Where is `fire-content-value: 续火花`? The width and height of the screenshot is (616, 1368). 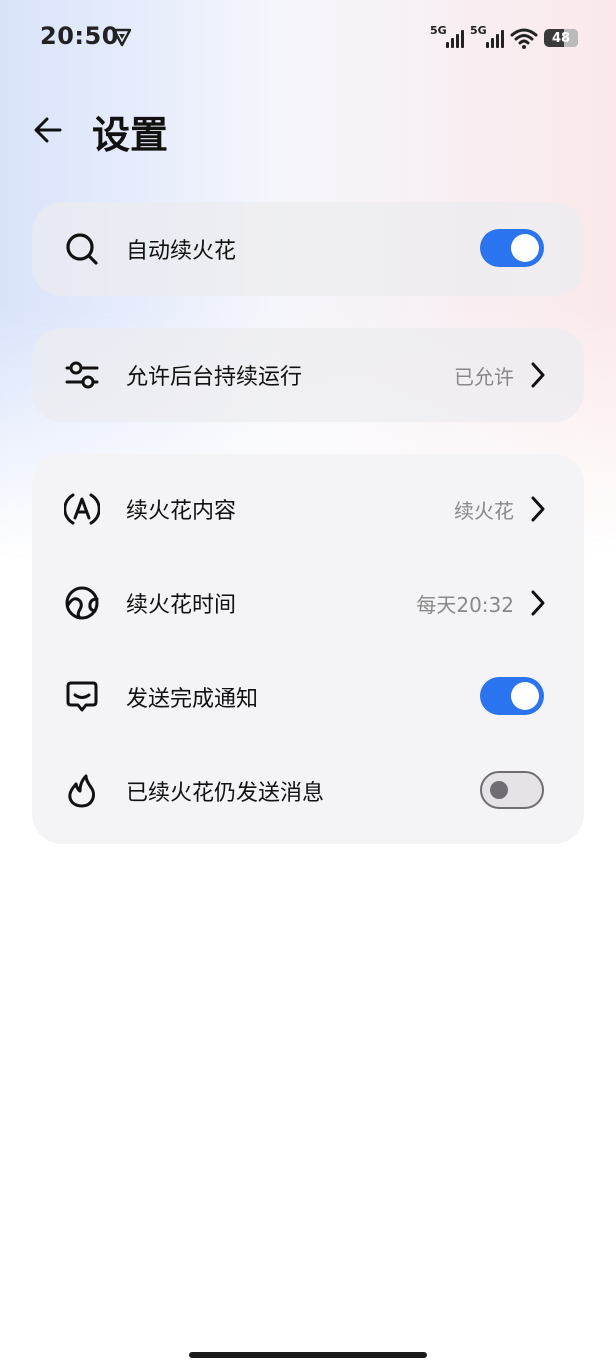
fire-content-value: 续火花 is located at coordinates (484, 510).